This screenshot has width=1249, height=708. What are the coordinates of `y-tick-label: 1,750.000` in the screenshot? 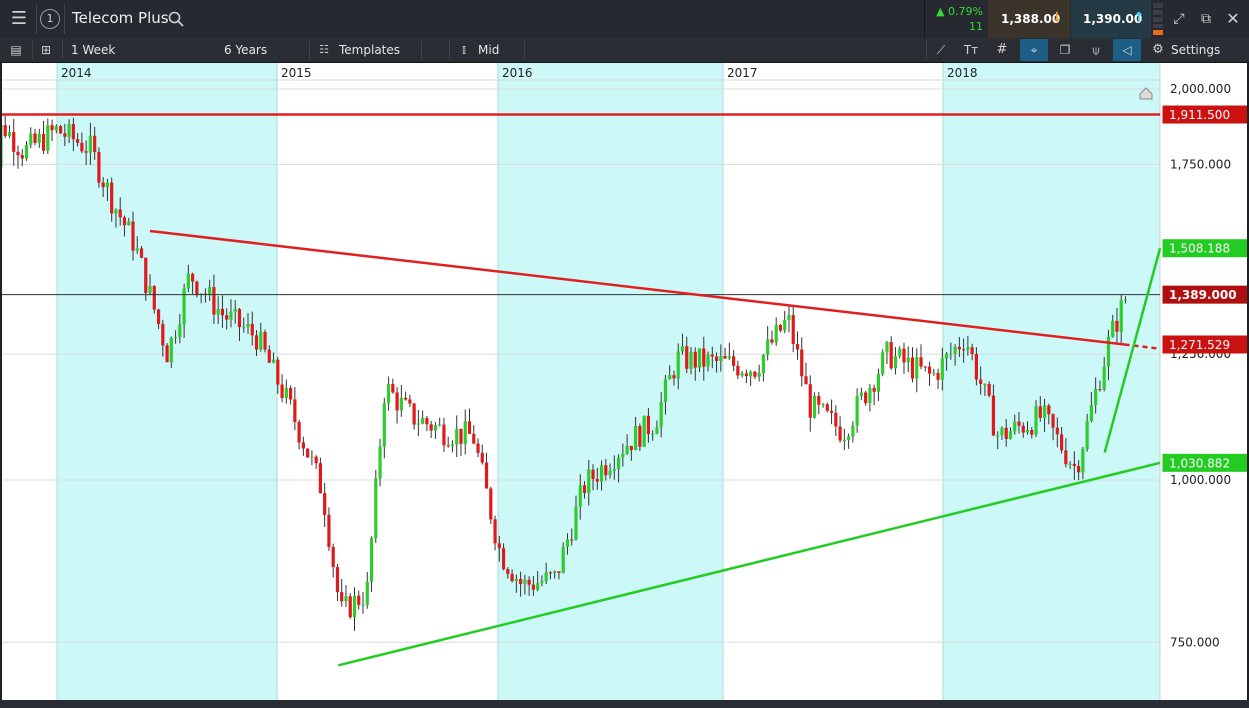 It's located at (1200, 164).